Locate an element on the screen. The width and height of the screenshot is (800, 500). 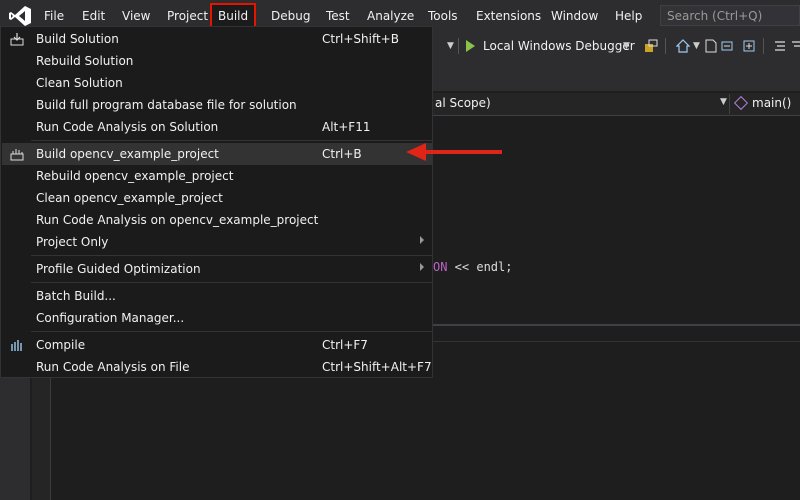
show-all-files-icon is located at coordinates (711, 46).